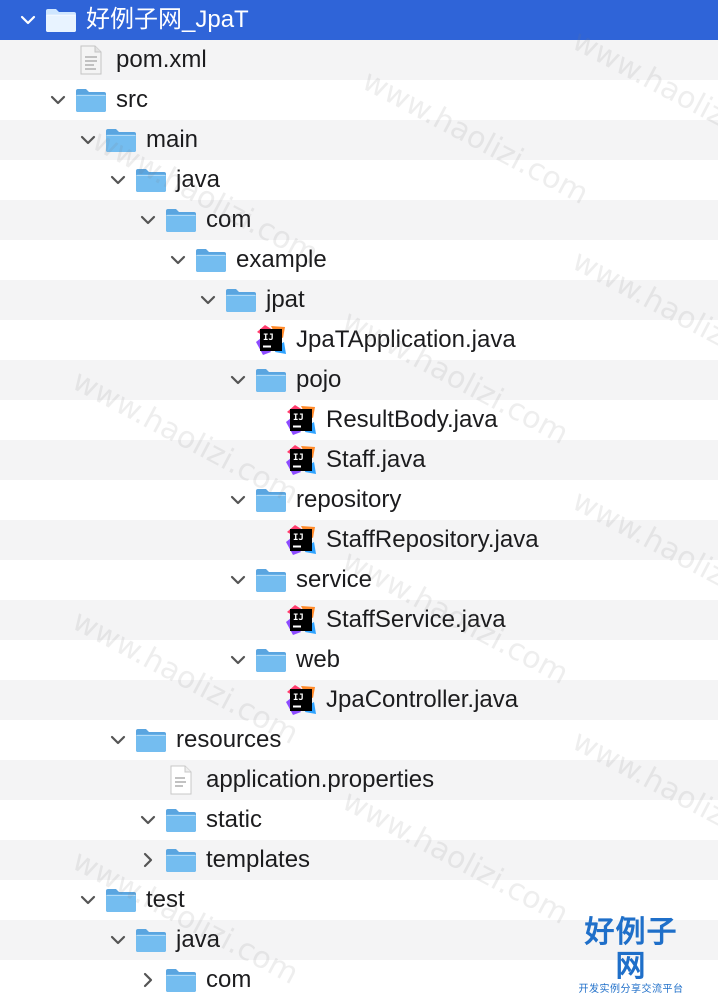  Describe the element at coordinates (422, 699) in the screenshot. I see `tree-item-label: JpaController.java` at that location.